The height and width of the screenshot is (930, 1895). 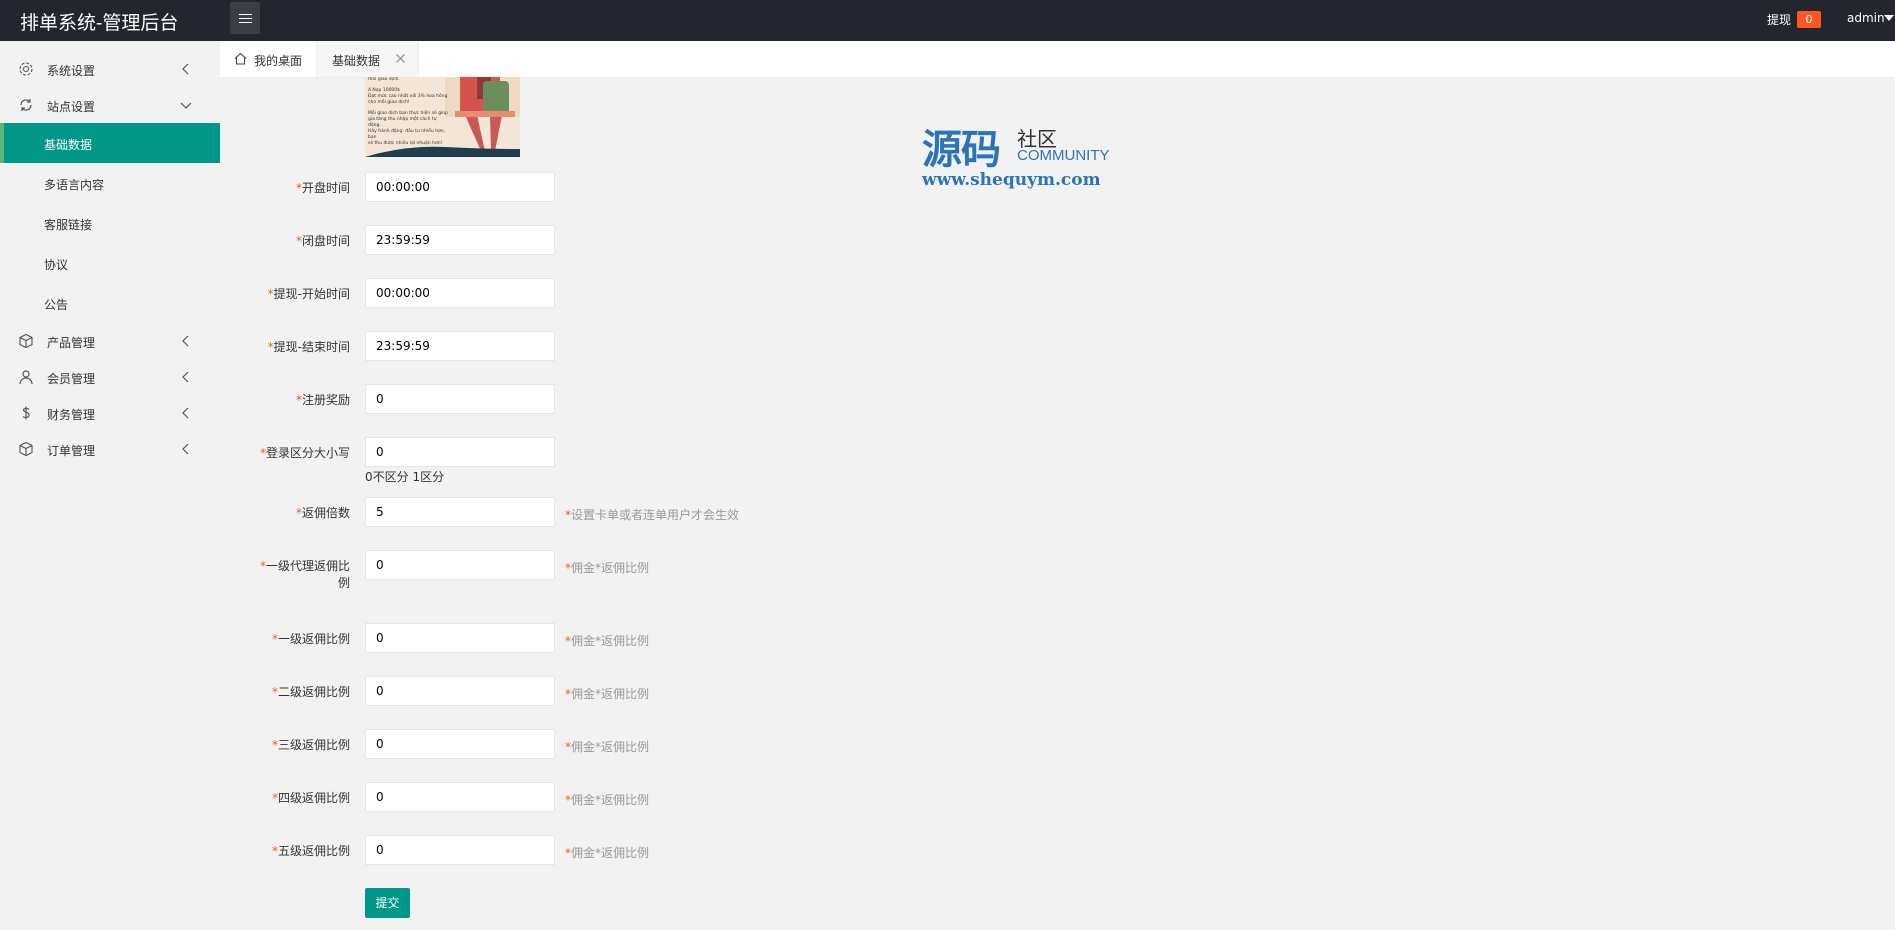 I want to click on watermark-url: www.shequym.com, so click(x=1011, y=180).